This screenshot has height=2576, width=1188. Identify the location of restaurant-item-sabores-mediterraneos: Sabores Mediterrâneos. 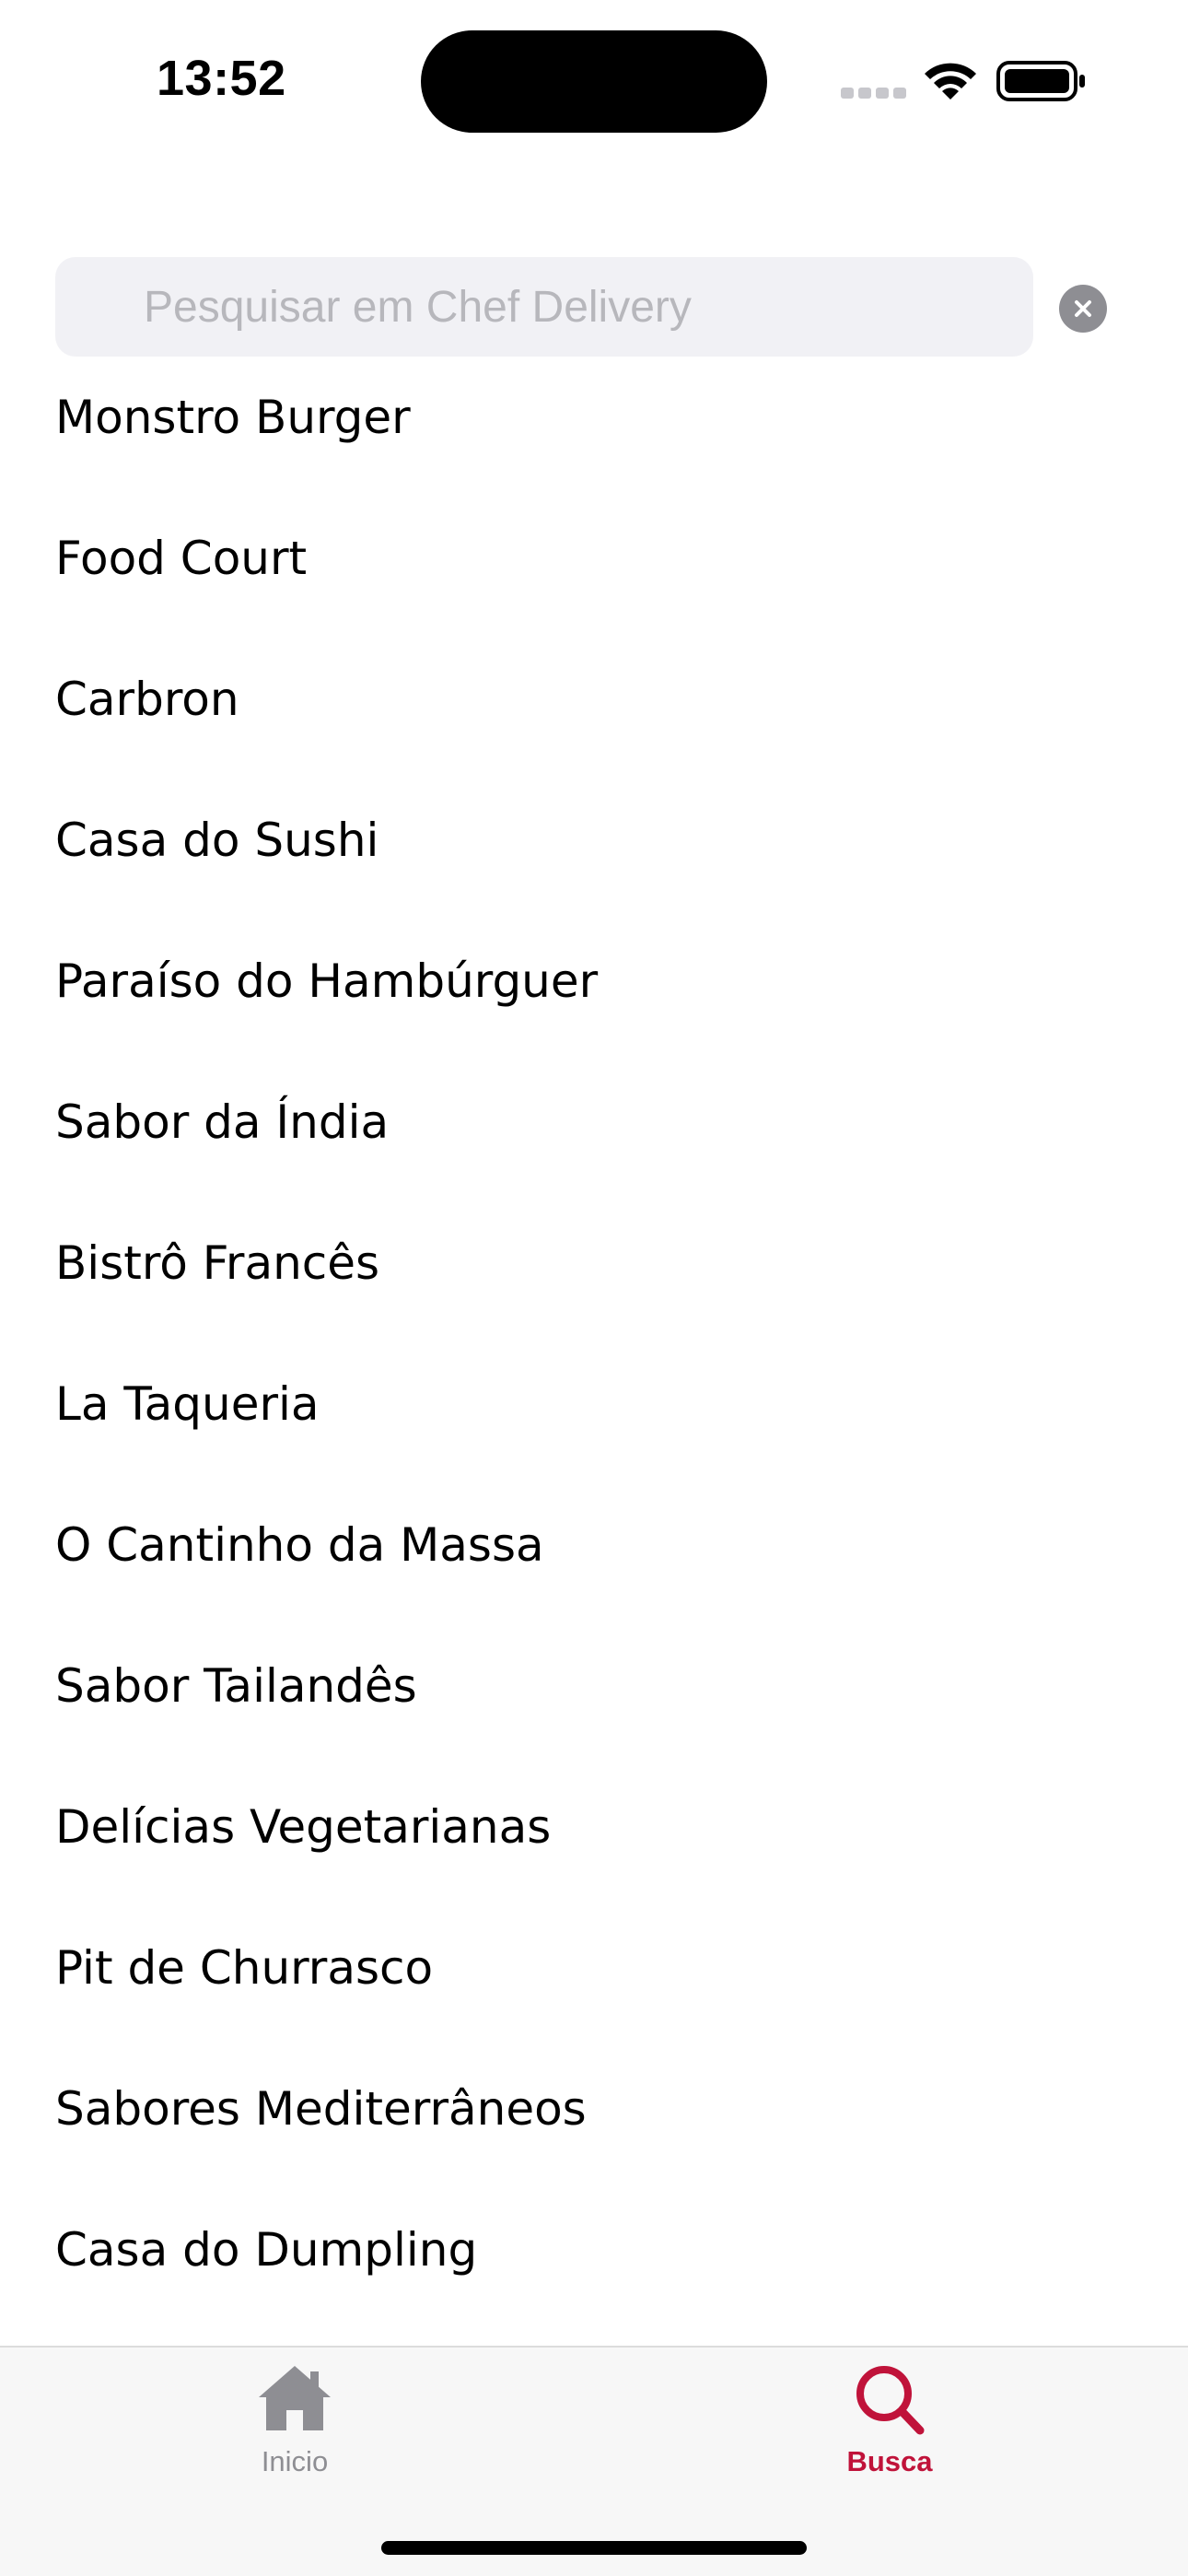
(321, 2109).